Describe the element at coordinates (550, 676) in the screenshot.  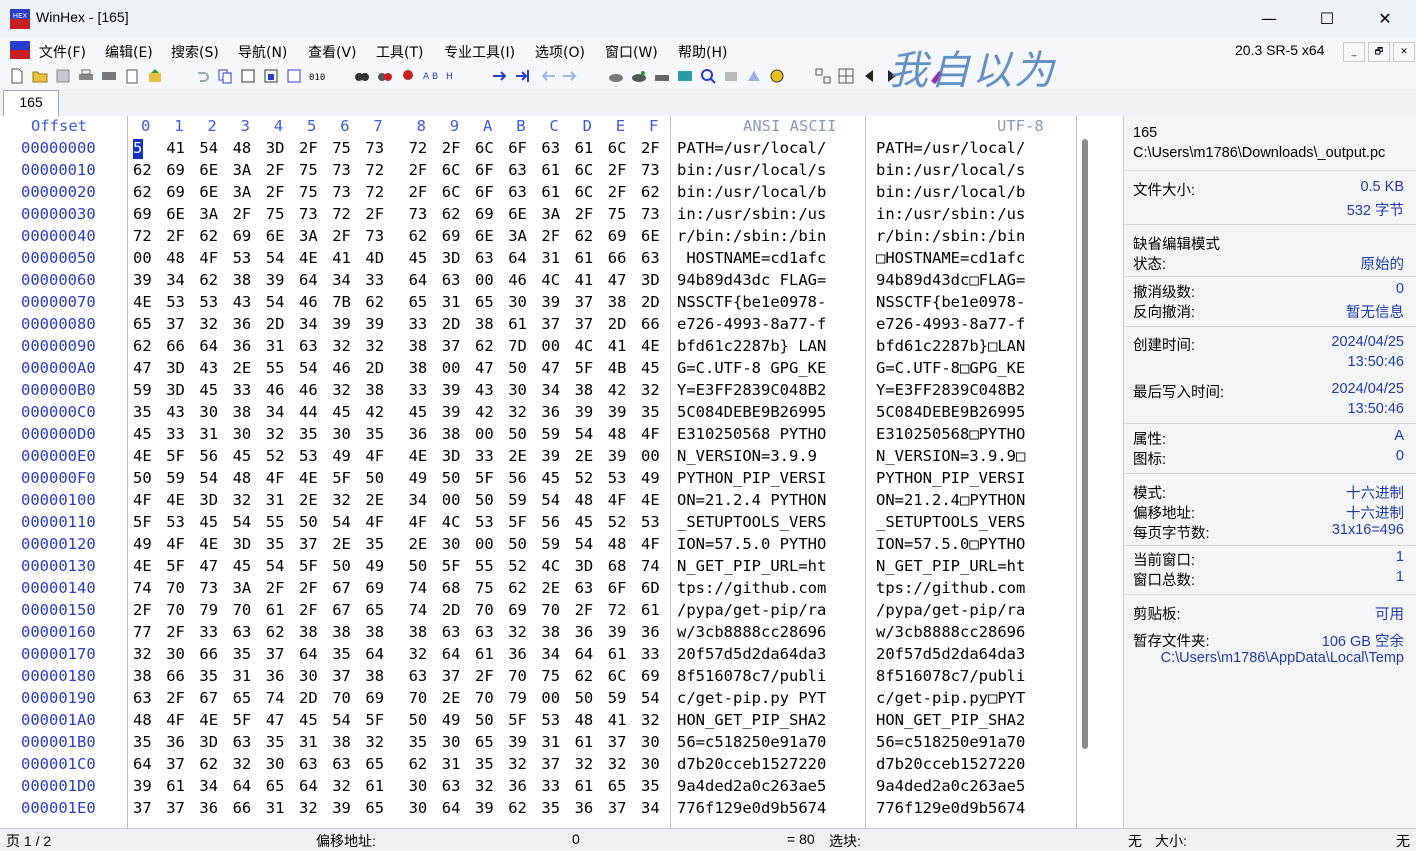
I see `hex-byte: 75` at that location.